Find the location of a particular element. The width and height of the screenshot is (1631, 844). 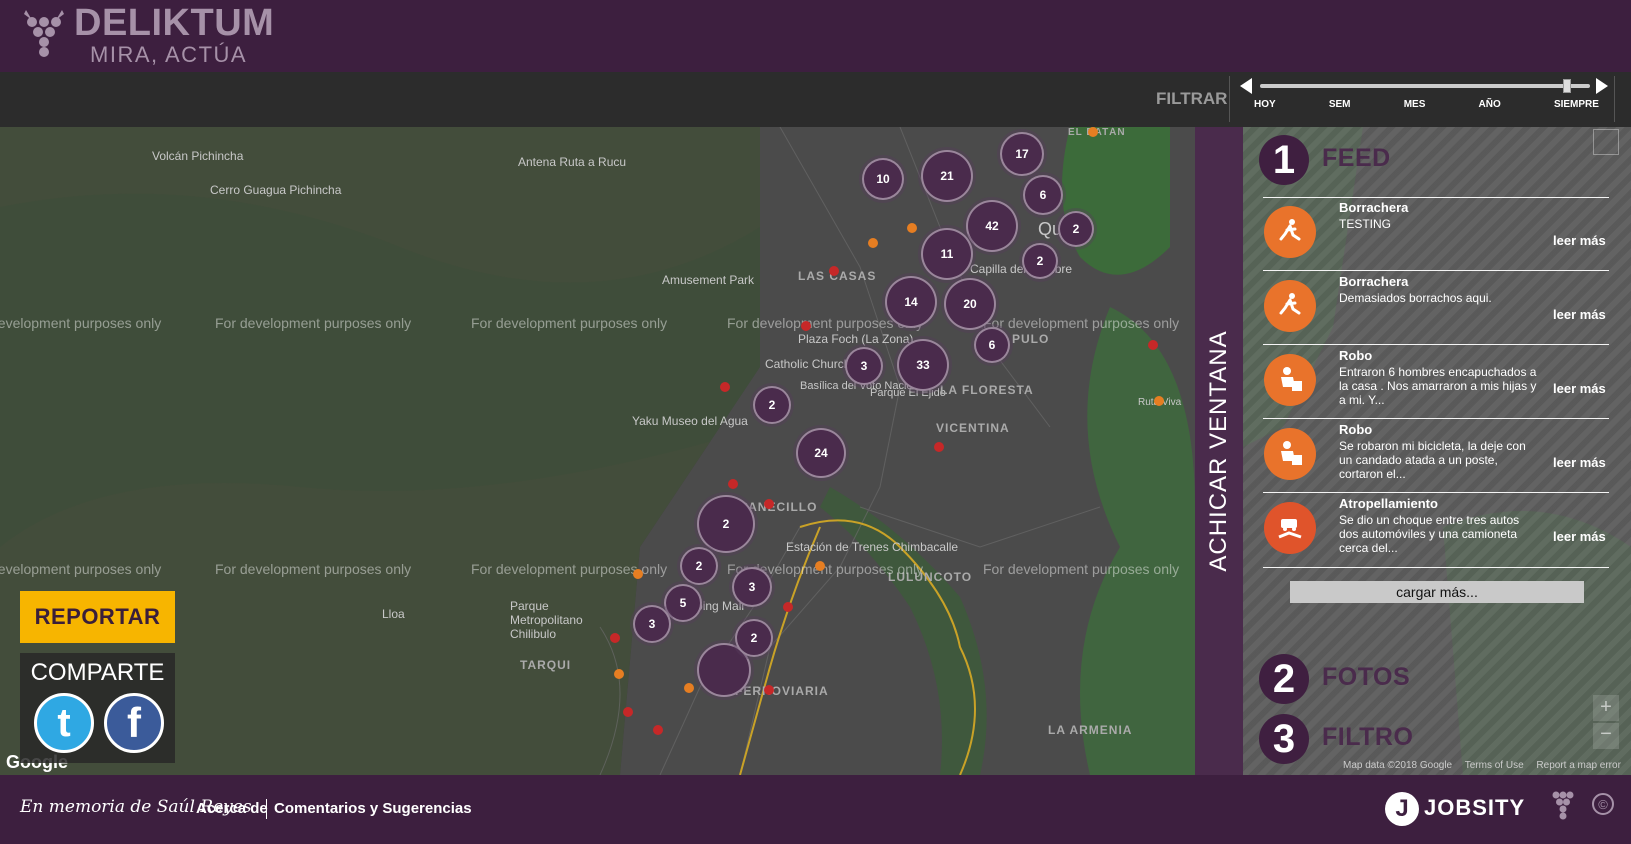

slider-thumb is located at coordinates (1567, 86).